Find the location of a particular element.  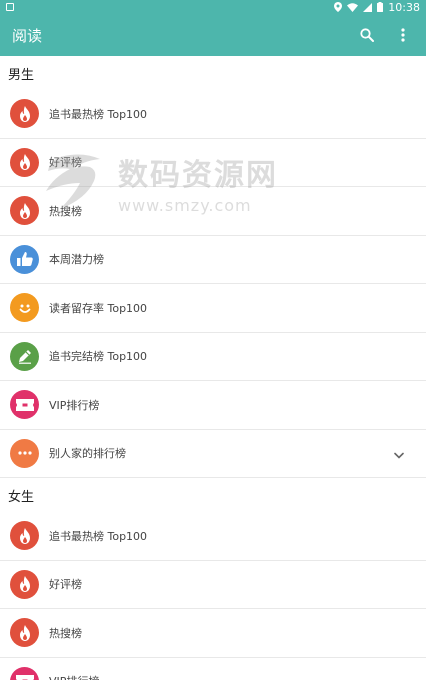

status-icons: 10:38 is located at coordinates (377, 7).